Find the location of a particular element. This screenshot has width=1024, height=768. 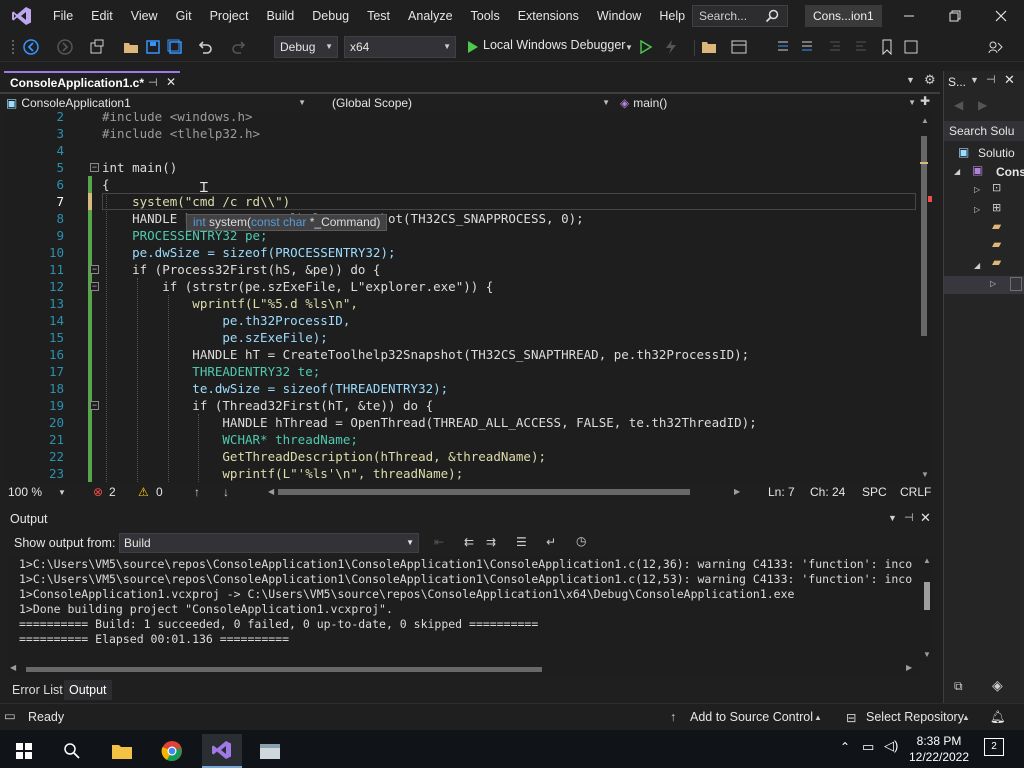

layout-icon is located at coordinates (739, 47).